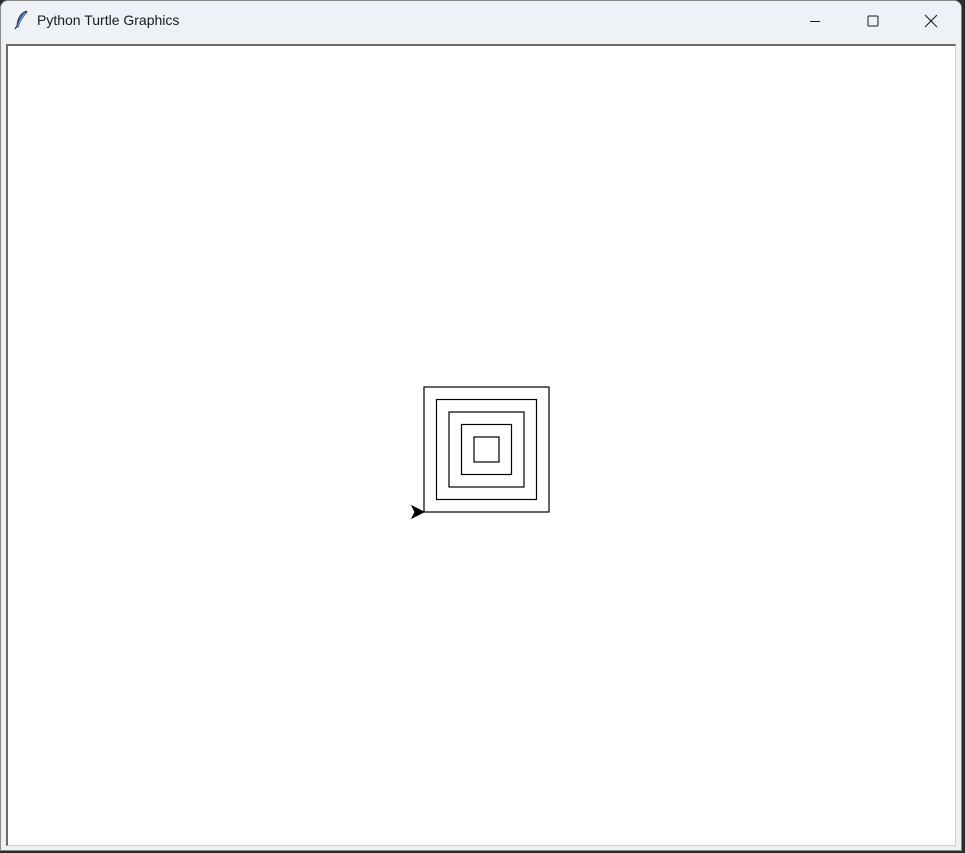 The image size is (965, 853). What do you see at coordinates (108, 20) in the screenshot?
I see `window-title: Python Turtle Graphics` at bounding box center [108, 20].